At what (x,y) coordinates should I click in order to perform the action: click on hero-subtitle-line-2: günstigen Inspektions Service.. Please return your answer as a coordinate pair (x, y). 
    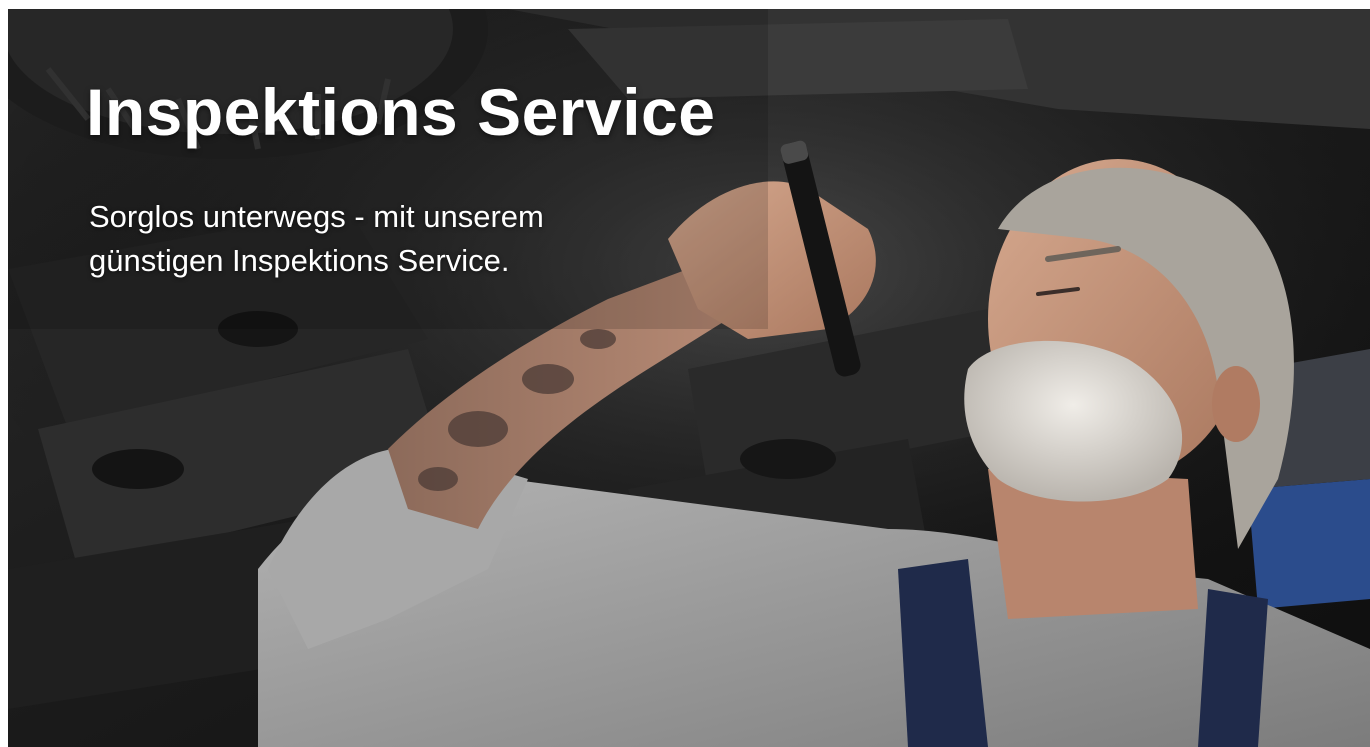
    Looking at the image, I should click on (299, 260).